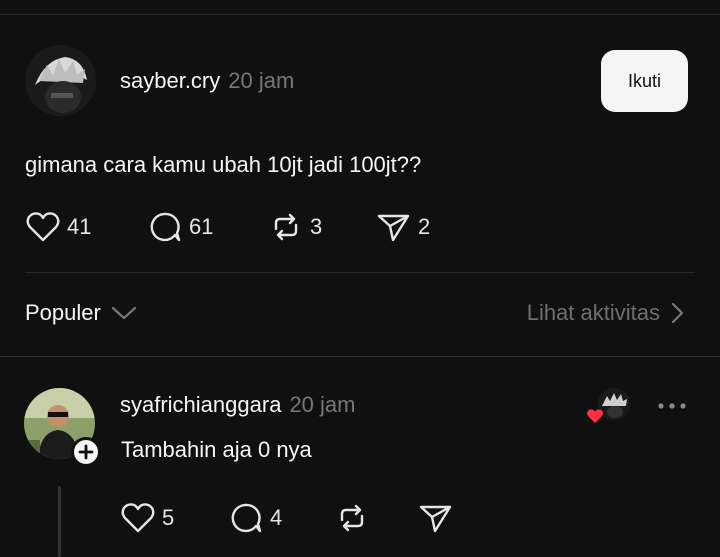 Image resolution: width=720 pixels, height=557 pixels. I want to click on avatar-image, so click(60, 80).